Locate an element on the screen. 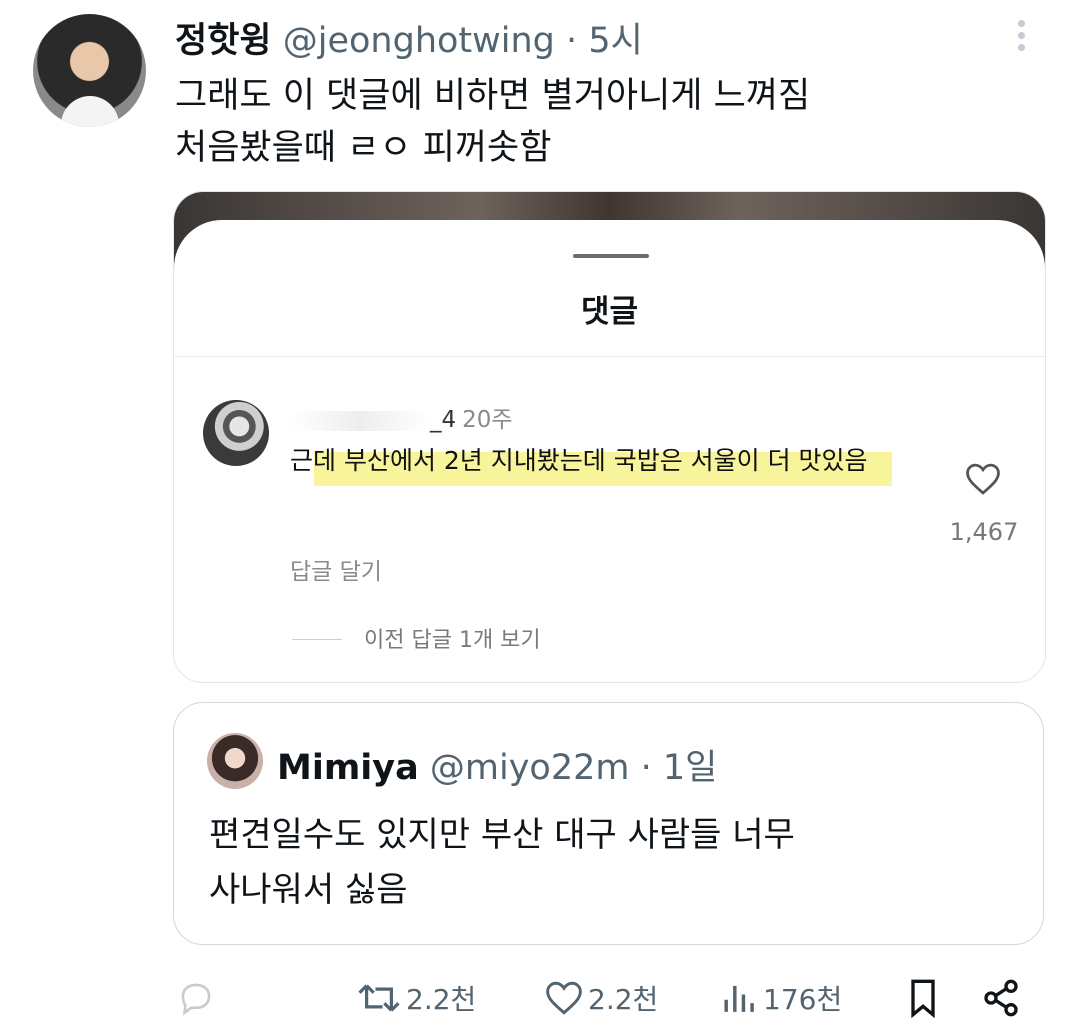  action-bar: 2.2천 2.2천 176천 is located at coordinates (539, 998).